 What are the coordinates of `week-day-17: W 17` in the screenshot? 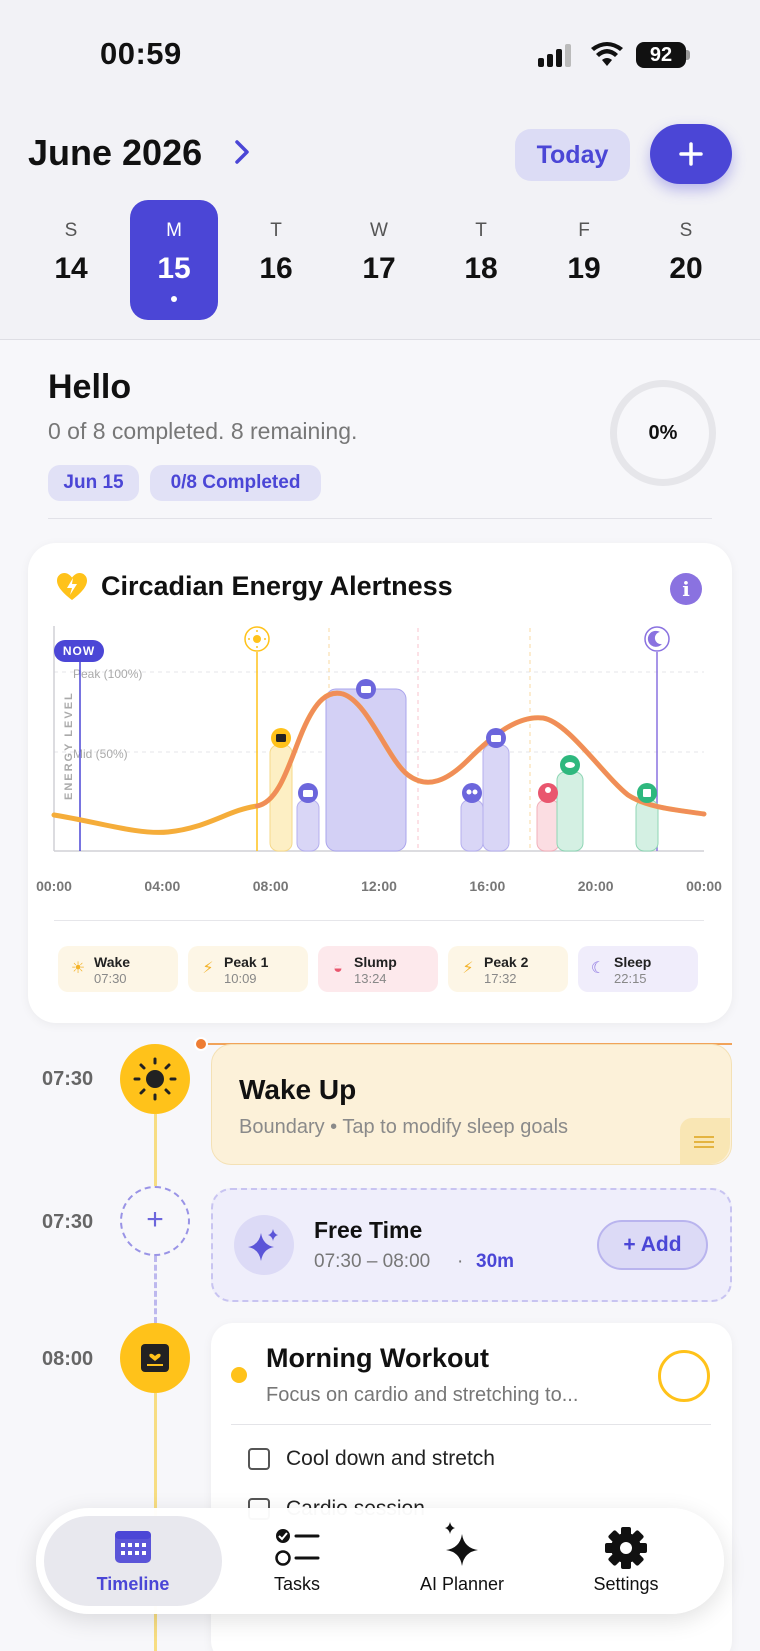 It's located at (379, 260).